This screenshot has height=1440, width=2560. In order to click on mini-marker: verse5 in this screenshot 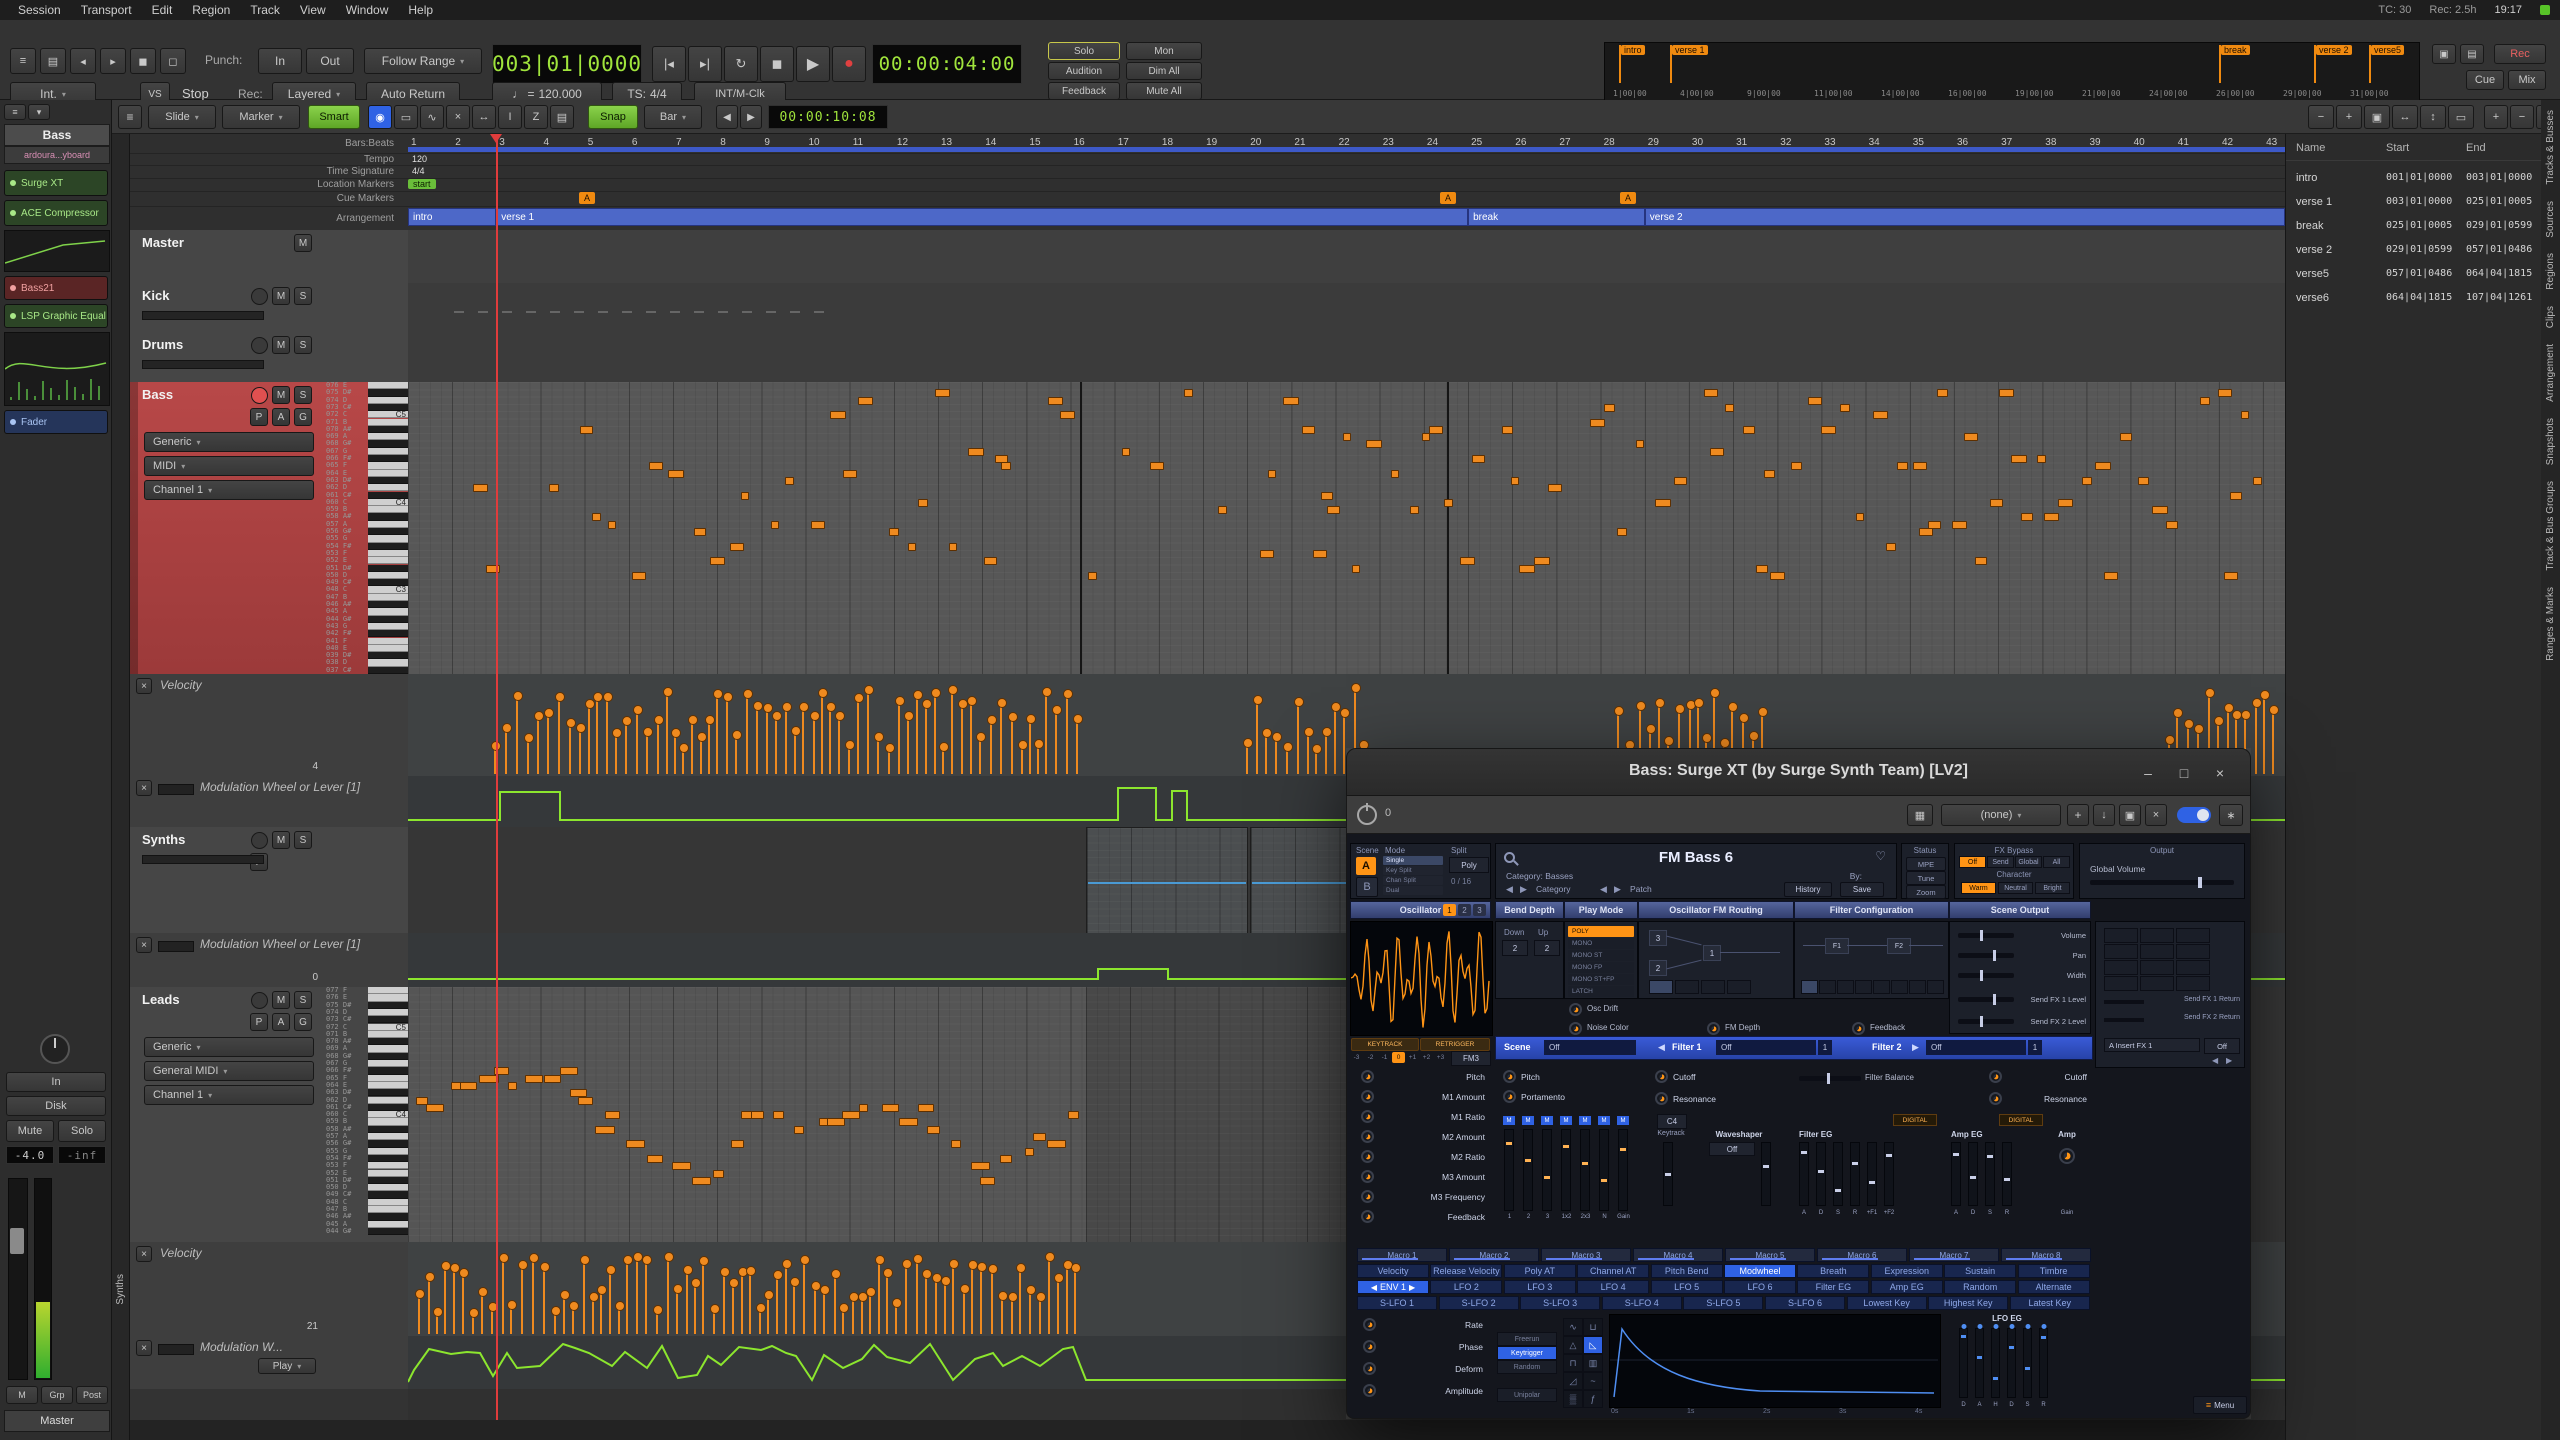, I will do `click(2388, 50)`.